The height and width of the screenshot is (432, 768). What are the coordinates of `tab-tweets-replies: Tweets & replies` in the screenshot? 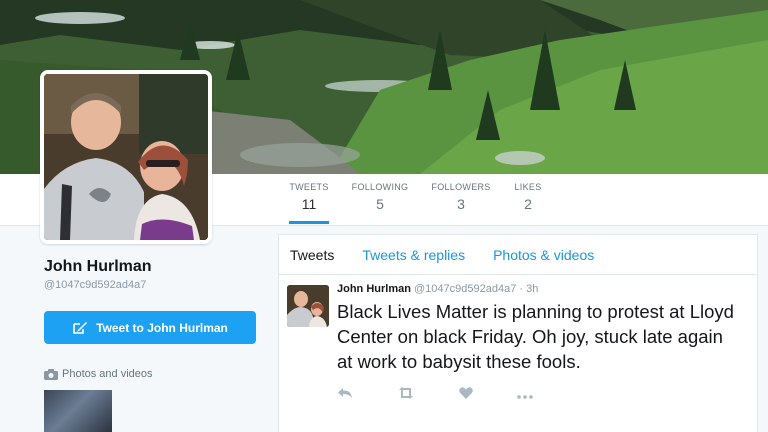 It's located at (413, 255).